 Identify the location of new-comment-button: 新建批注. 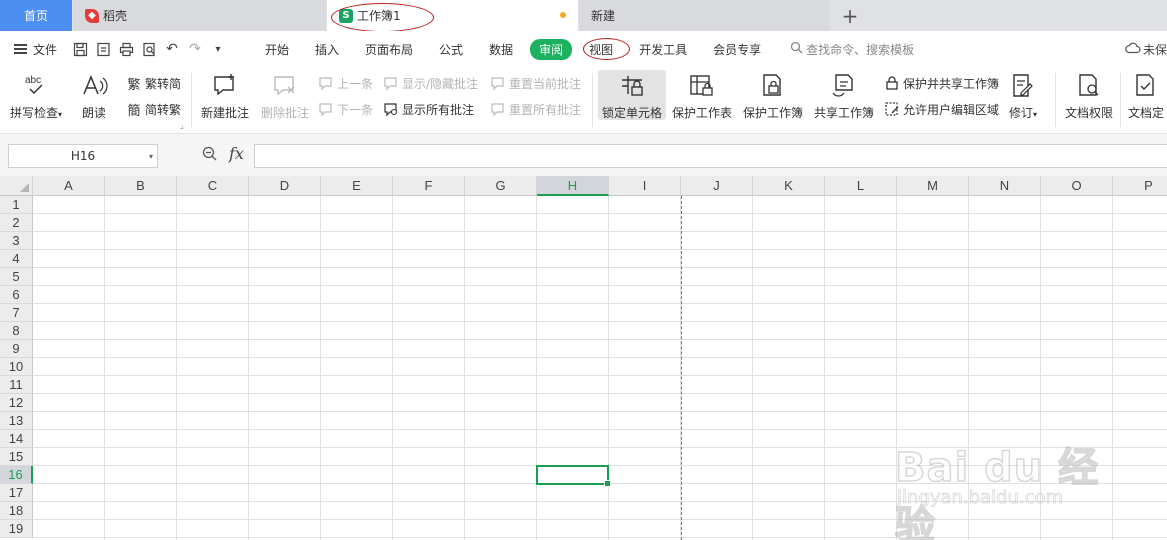
(225, 94).